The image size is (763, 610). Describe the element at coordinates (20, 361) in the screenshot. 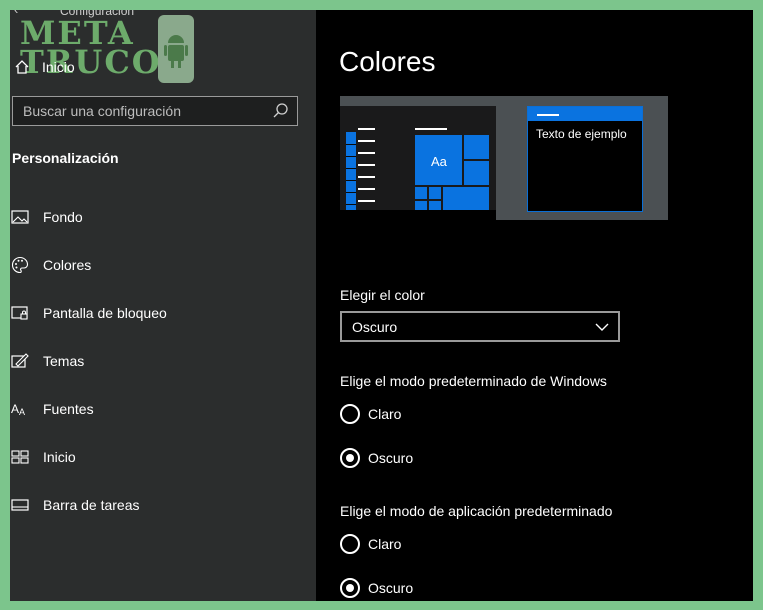

I see `themes-icon` at that location.